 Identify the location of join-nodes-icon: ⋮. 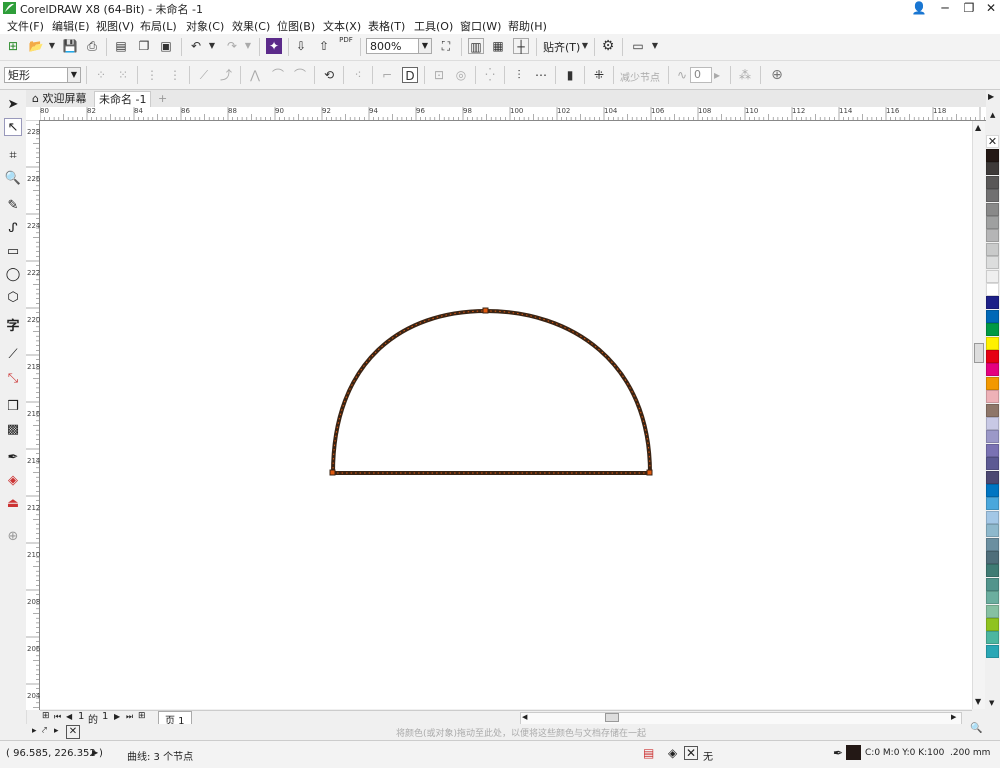
(152, 75).